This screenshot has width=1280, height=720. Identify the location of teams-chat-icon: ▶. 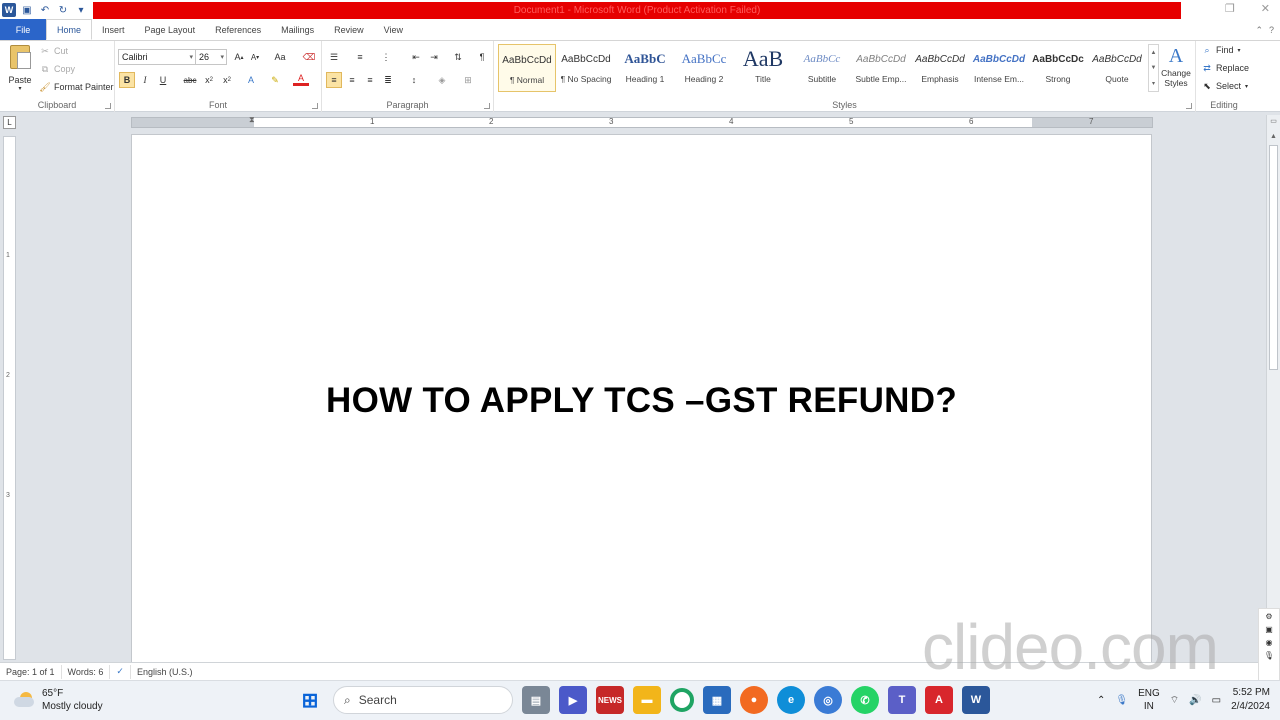
(573, 700).